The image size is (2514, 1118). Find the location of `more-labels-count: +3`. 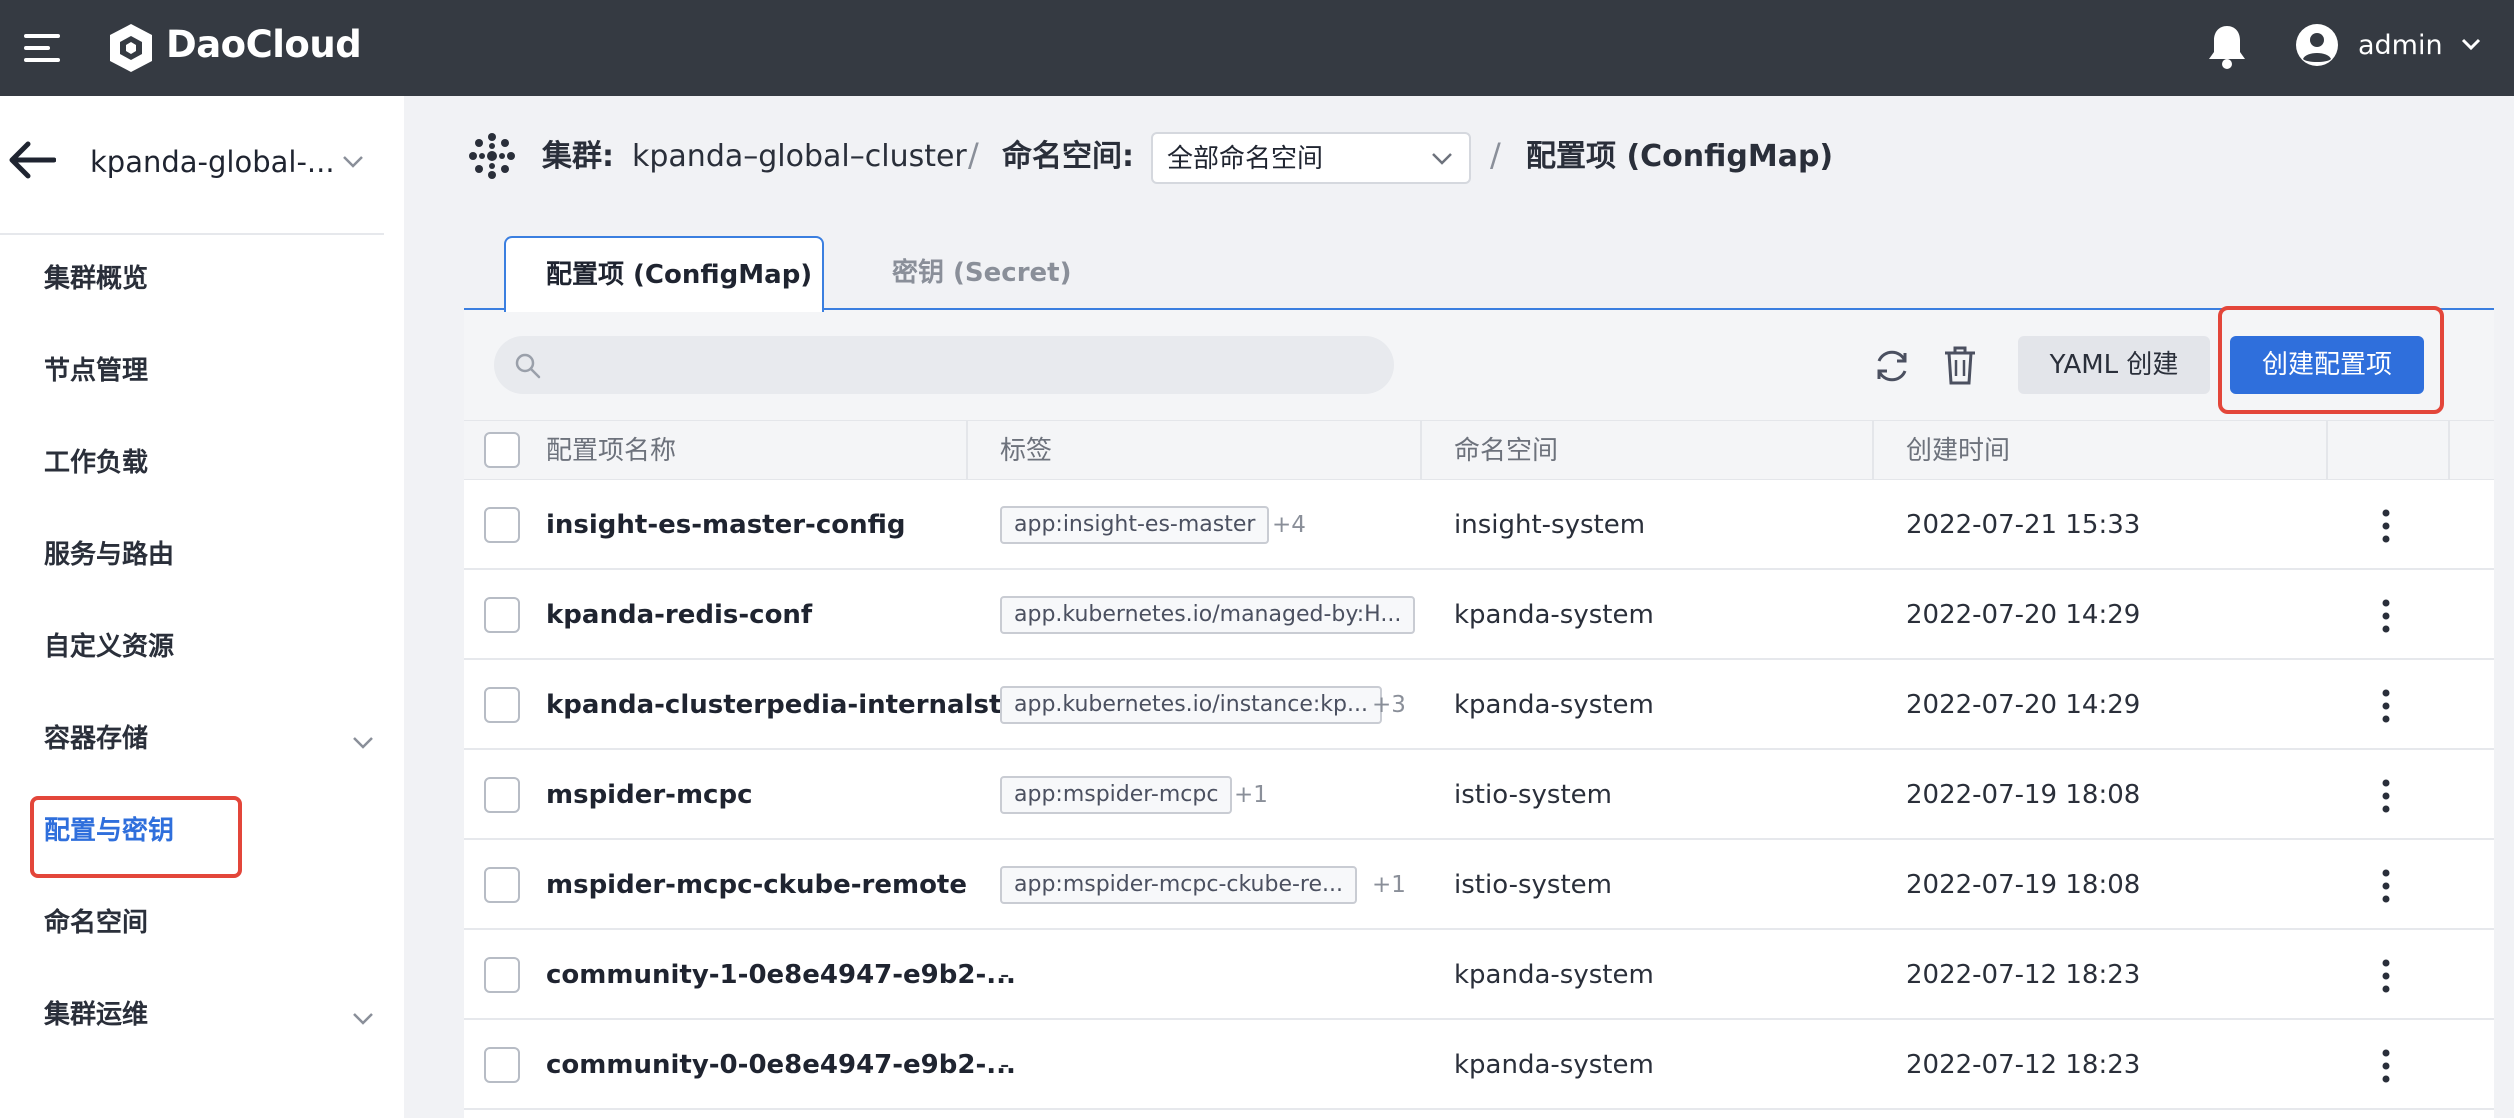

more-labels-count: +3 is located at coordinates (1389, 705).